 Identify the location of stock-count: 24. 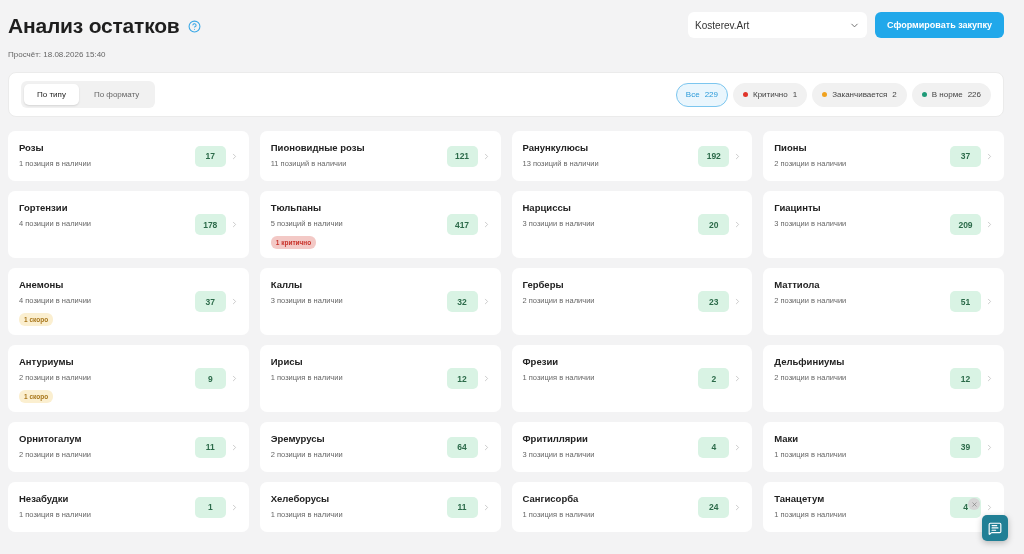
(714, 507).